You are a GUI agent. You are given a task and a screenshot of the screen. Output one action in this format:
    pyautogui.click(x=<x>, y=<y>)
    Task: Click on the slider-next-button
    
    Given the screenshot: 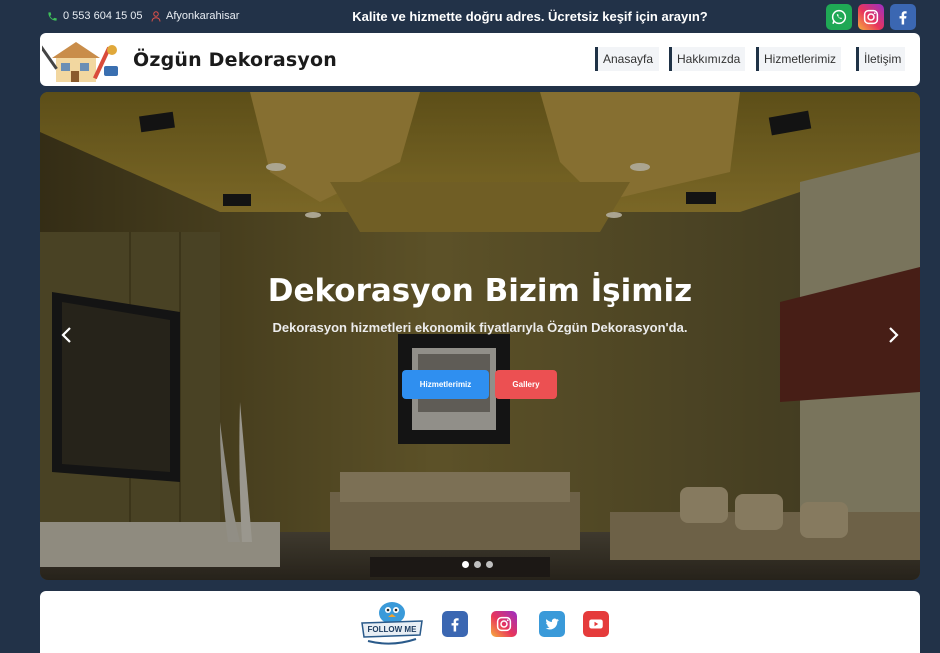 What is the action you would take?
    pyautogui.click(x=894, y=335)
    